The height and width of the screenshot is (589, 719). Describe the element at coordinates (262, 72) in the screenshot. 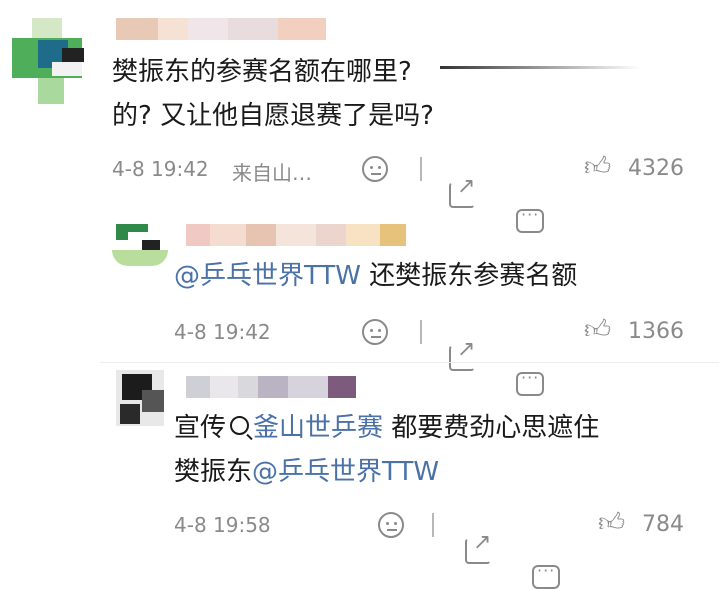

I see `comment-text-line-1: 樊振东的参赛名额在哪里?` at that location.